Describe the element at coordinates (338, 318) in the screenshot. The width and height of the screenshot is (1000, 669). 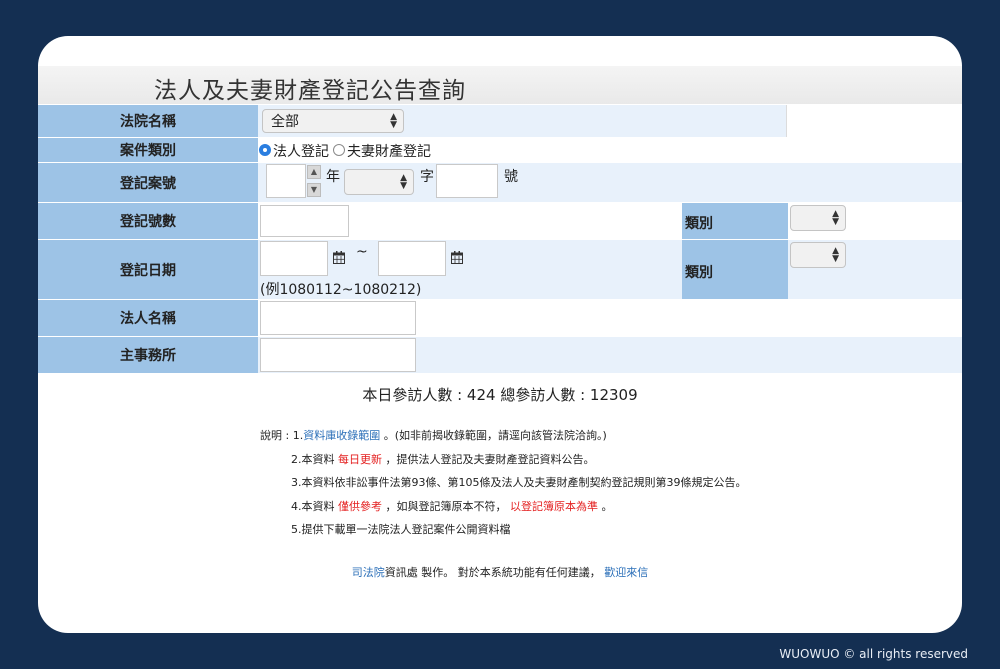
I see `corp-name-input` at that location.